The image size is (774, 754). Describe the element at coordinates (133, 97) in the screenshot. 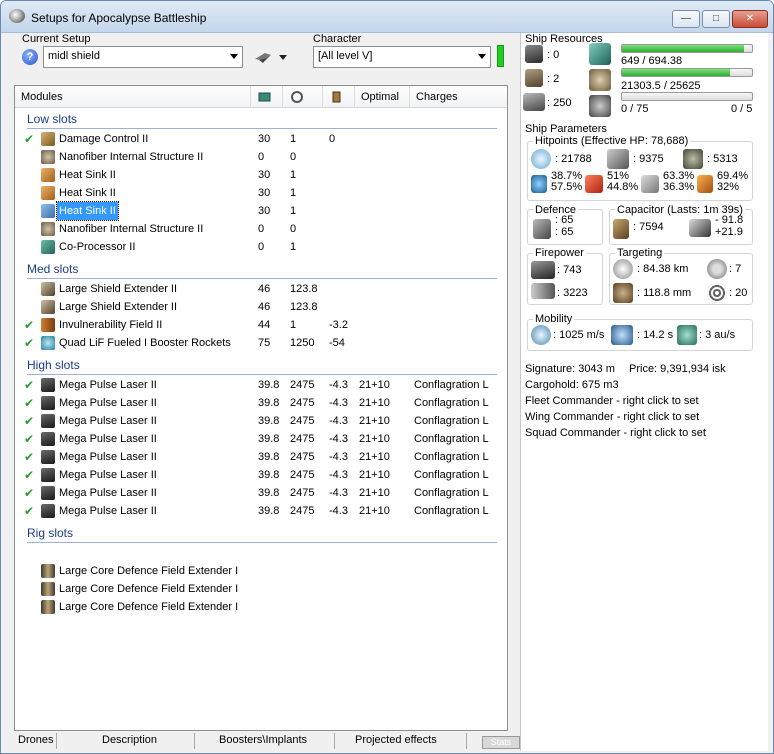

I see `col-modules: Modules` at that location.